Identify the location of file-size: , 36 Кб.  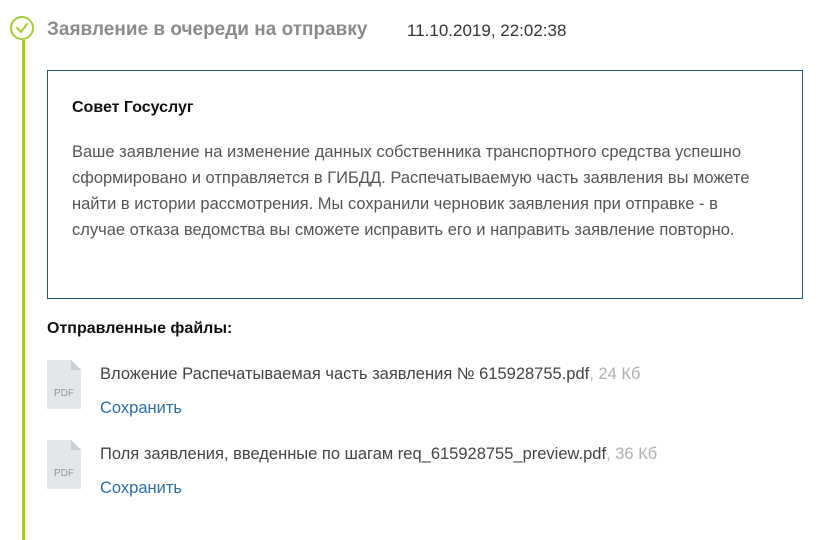
(632, 454).